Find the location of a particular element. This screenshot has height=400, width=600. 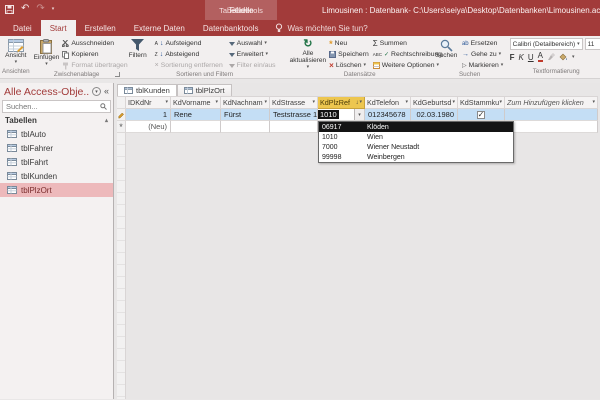

cell-new-id: (Neu) is located at coordinates (148, 127).